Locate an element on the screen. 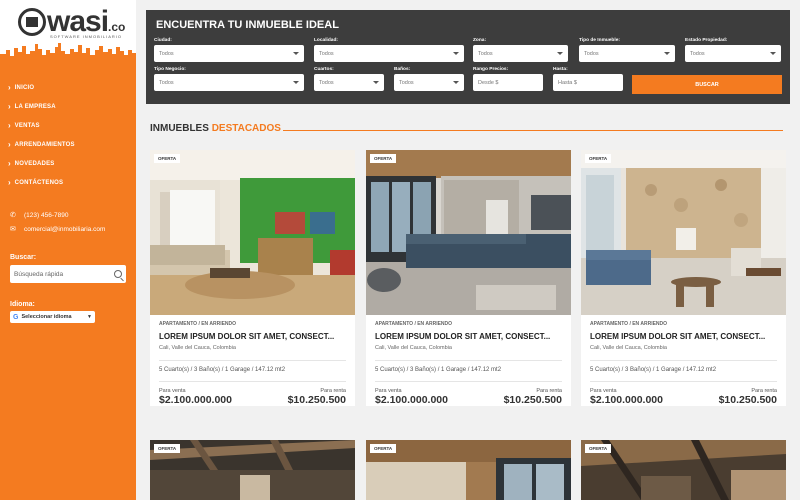  nav-item-inicio: › INICIO is located at coordinates (68, 87).